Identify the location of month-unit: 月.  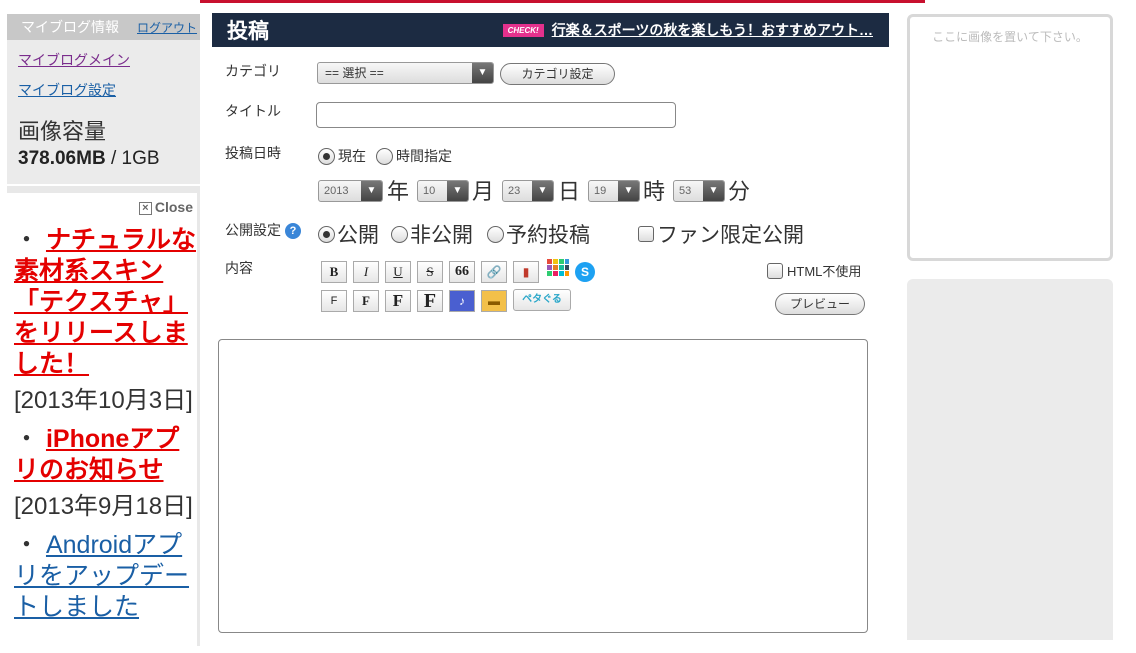
(483, 191).